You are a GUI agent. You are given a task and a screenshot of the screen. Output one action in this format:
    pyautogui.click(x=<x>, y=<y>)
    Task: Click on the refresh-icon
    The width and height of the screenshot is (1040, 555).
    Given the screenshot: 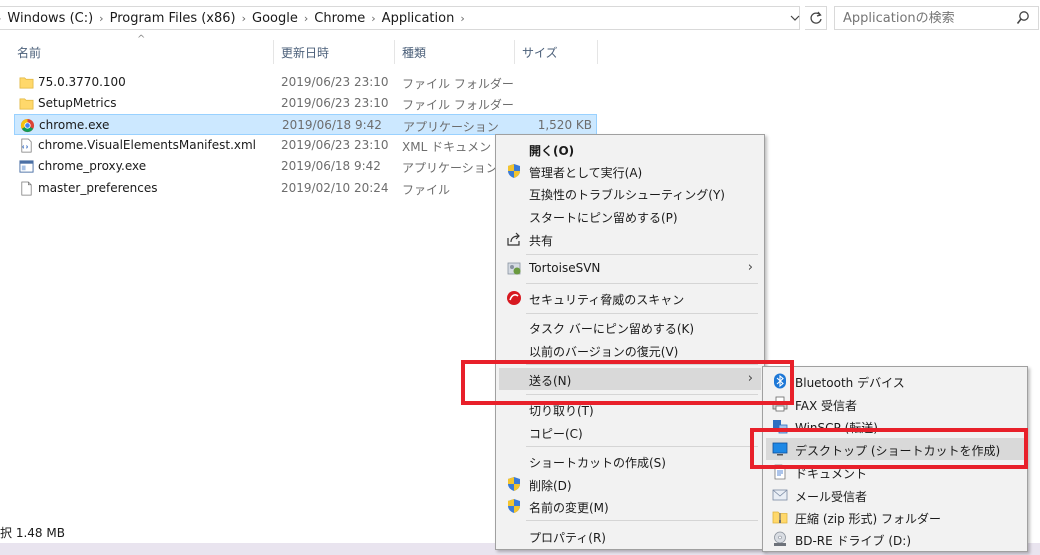 What is the action you would take?
    pyautogui.click(x=815, y=17)
    